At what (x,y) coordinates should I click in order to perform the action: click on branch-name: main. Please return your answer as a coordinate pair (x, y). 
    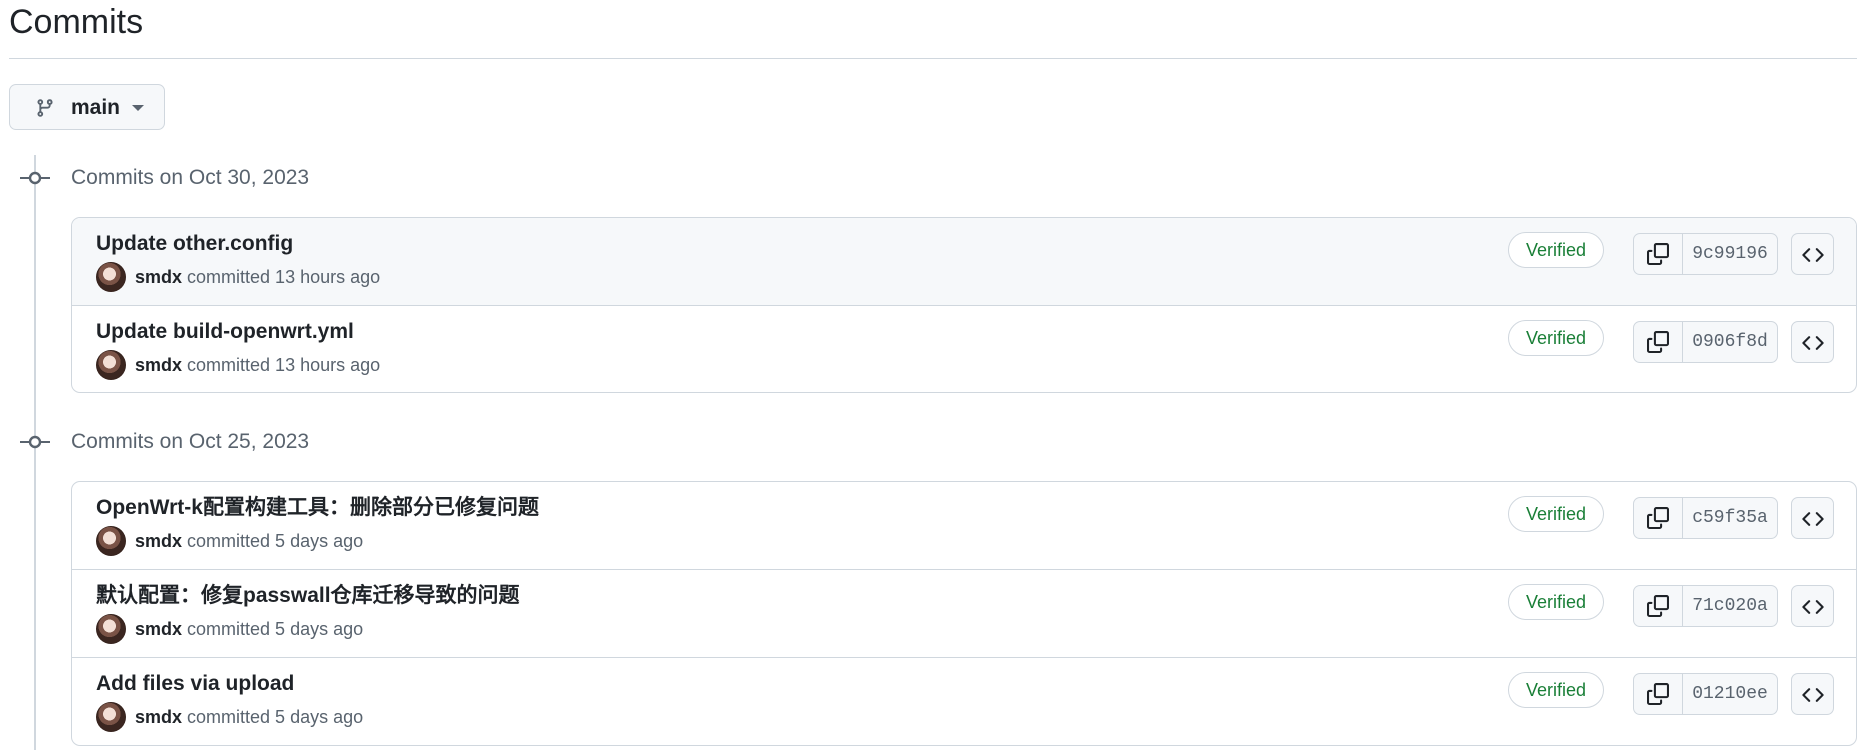
    Looking at the image, I should click on (96, 107).